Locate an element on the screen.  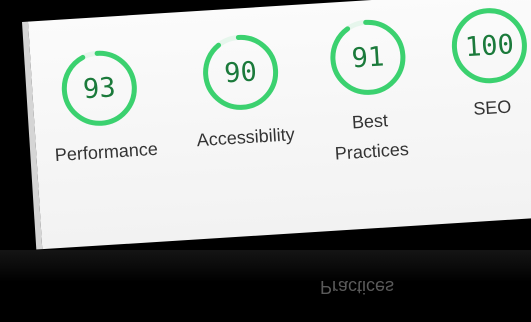
best-practices-gauge: 91 is located at coordinates (368, 57).